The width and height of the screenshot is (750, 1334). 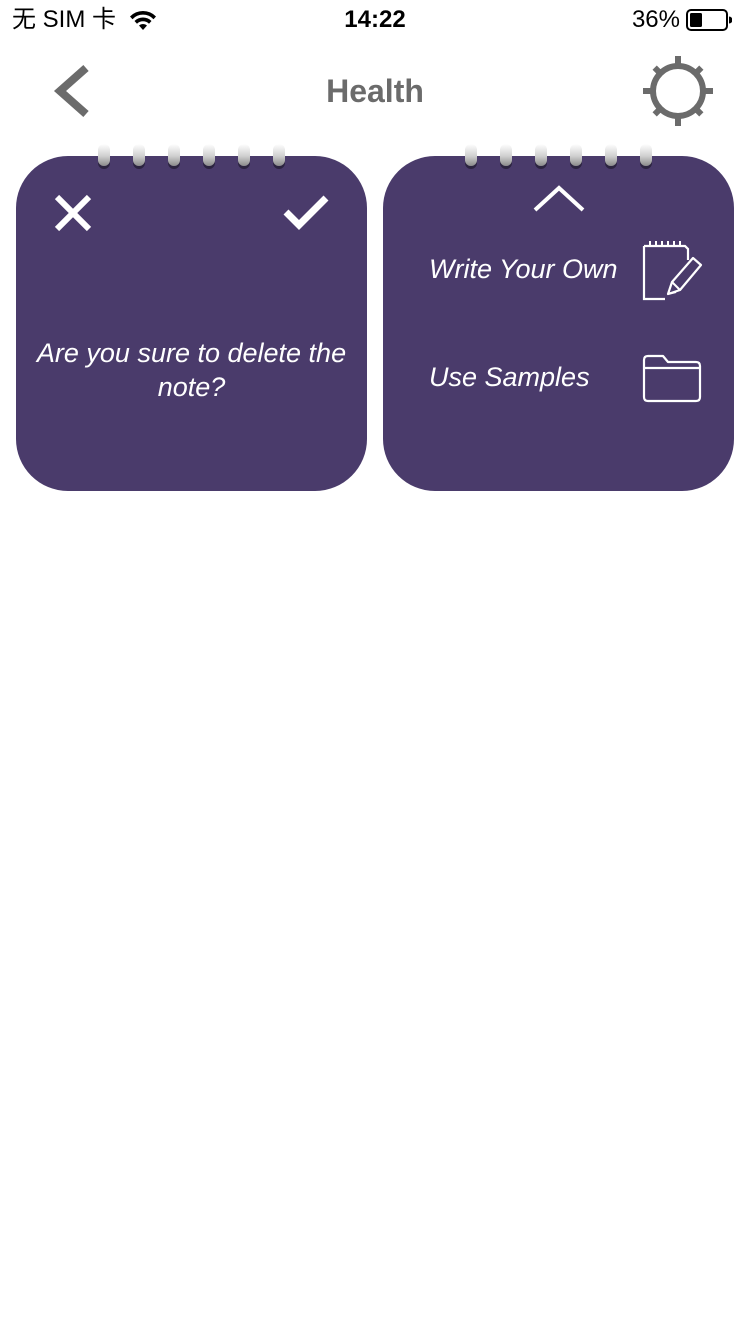 I want to click on add-note-card: Write Your Own Use Samples, so click(x=558, y=317).